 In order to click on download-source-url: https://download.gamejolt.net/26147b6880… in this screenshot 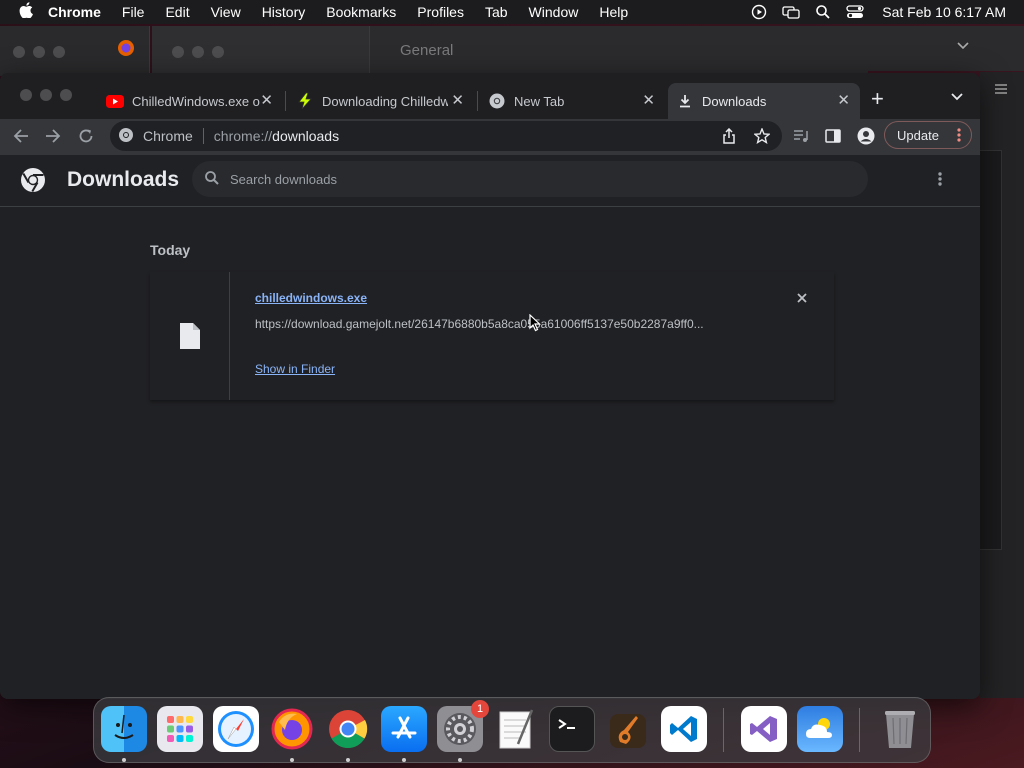, I will do `click(505, 324)`.